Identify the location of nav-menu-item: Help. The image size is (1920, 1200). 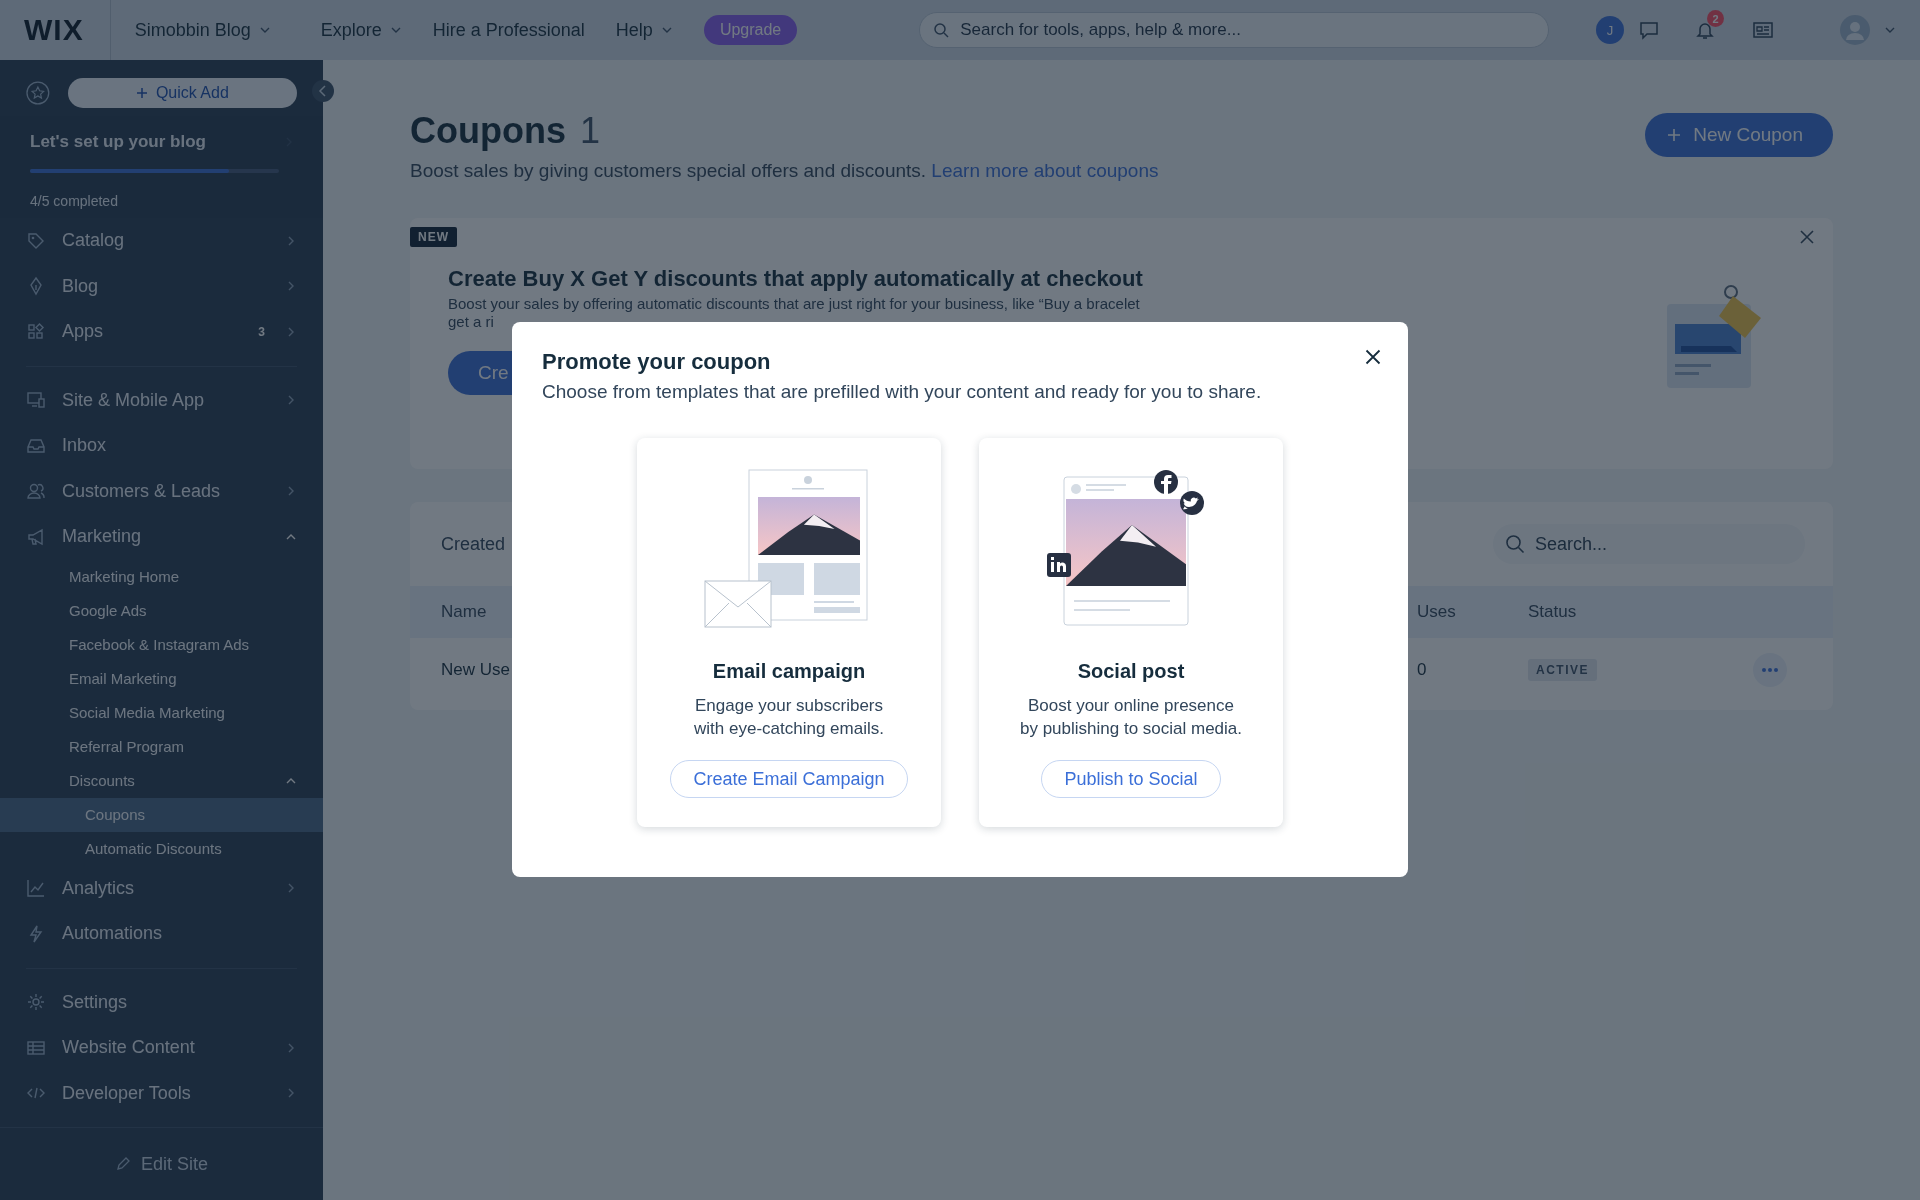
(644, 30).